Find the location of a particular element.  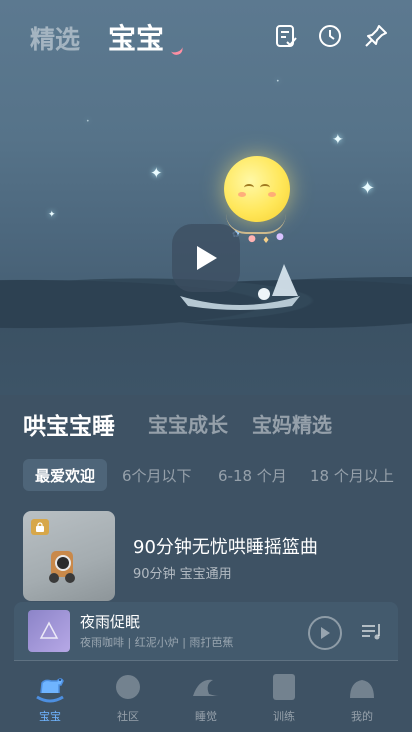

playlist-icon is located at coordinates (372, 632).